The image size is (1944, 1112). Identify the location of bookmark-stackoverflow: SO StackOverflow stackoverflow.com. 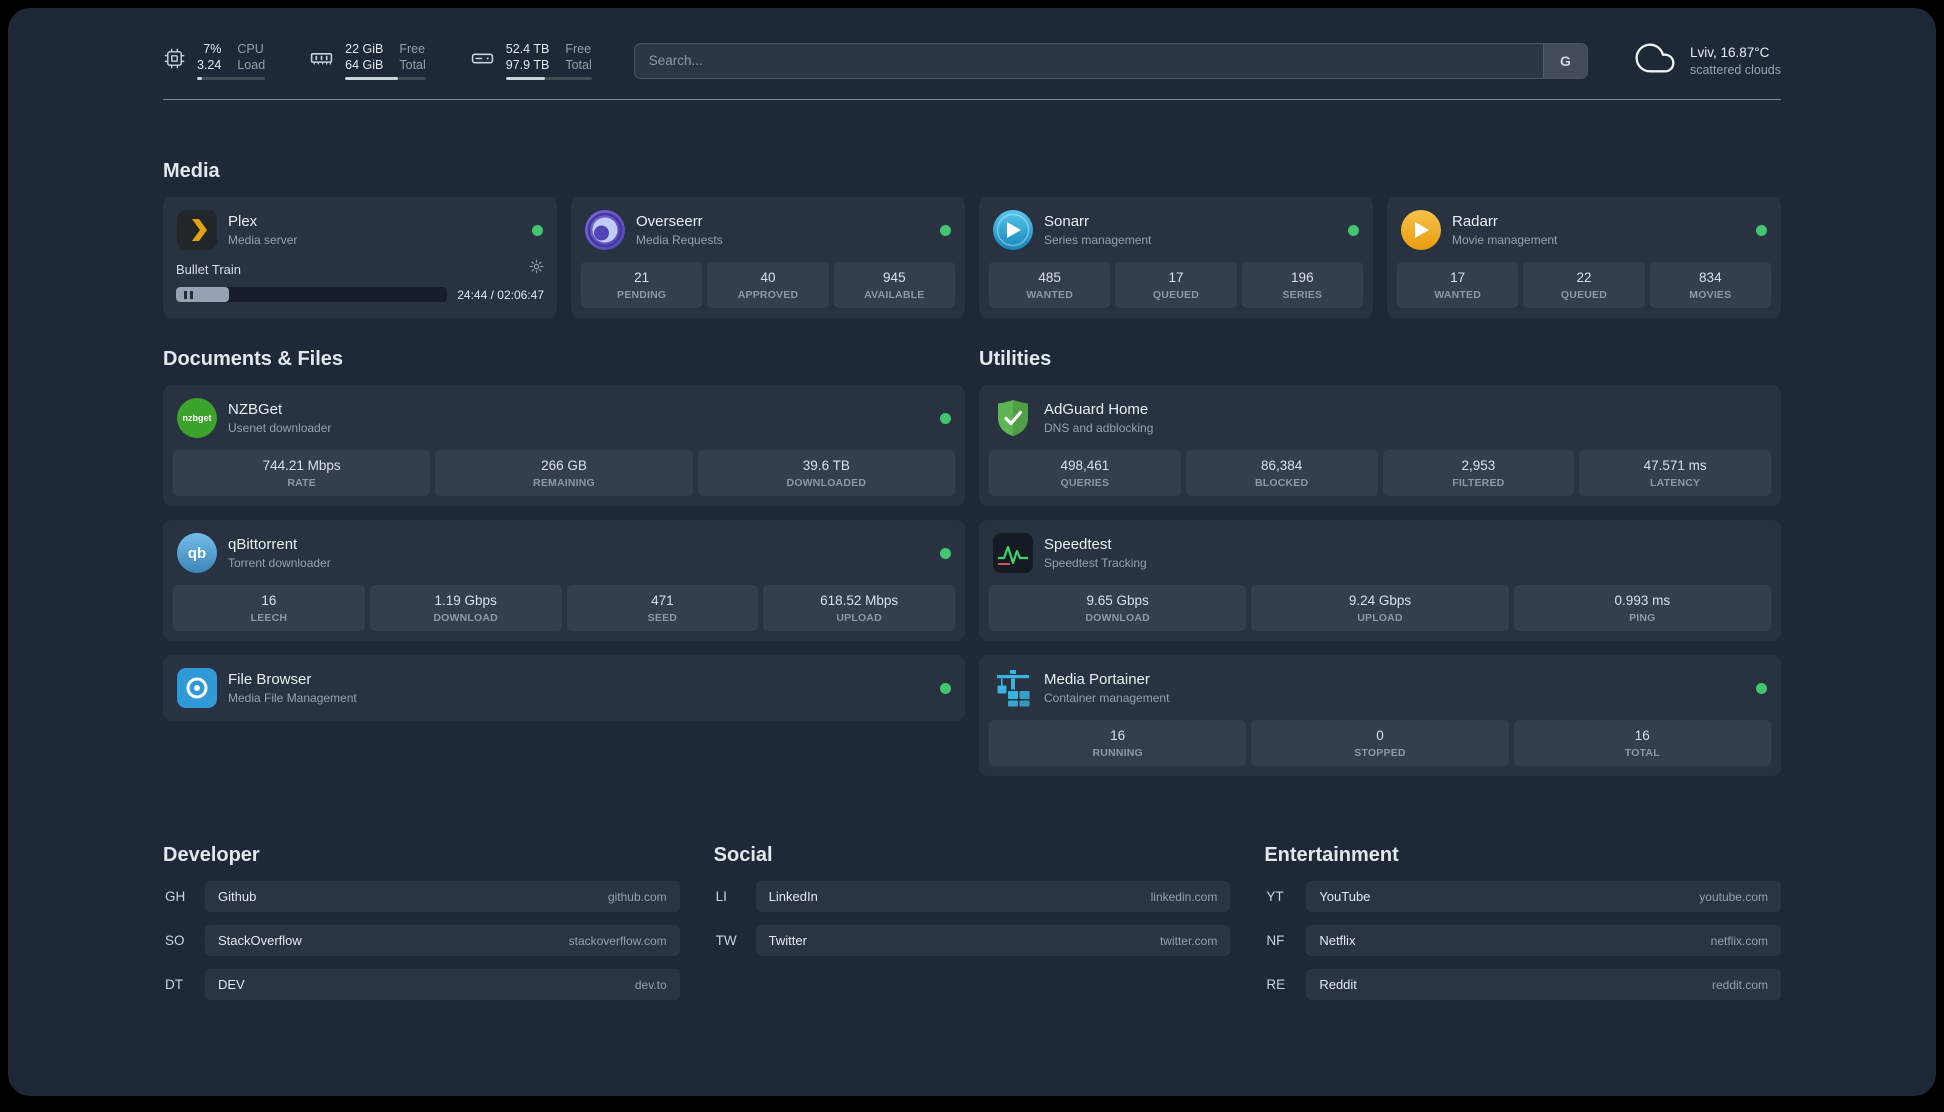
(421, 940).